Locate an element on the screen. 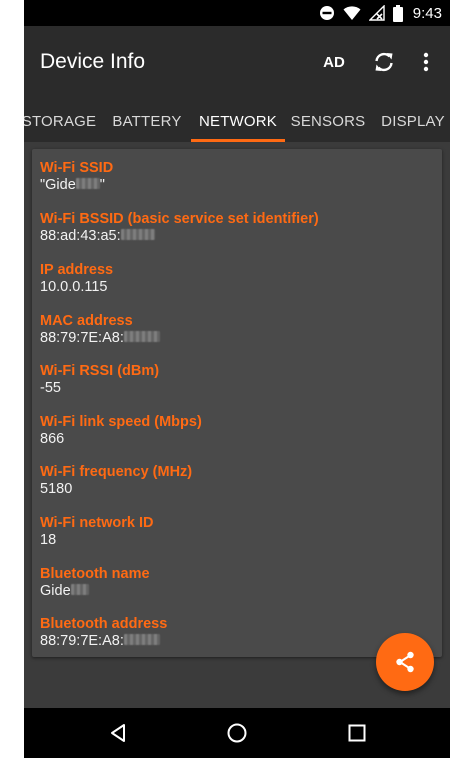 This screenshot has width=474, height=758. app-toolbar: Device Info AD is located at coordinates (237, 63).